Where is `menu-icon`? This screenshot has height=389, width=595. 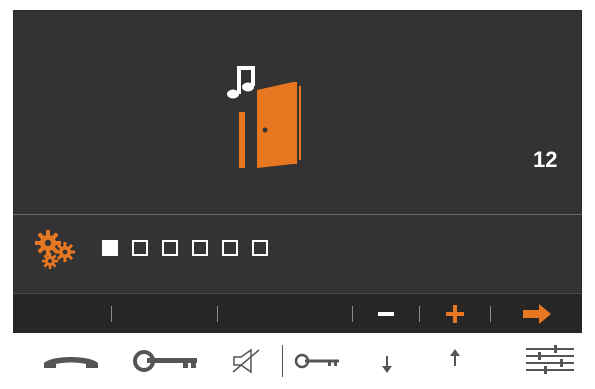 menu-icon is located at coordinates (550, 359).